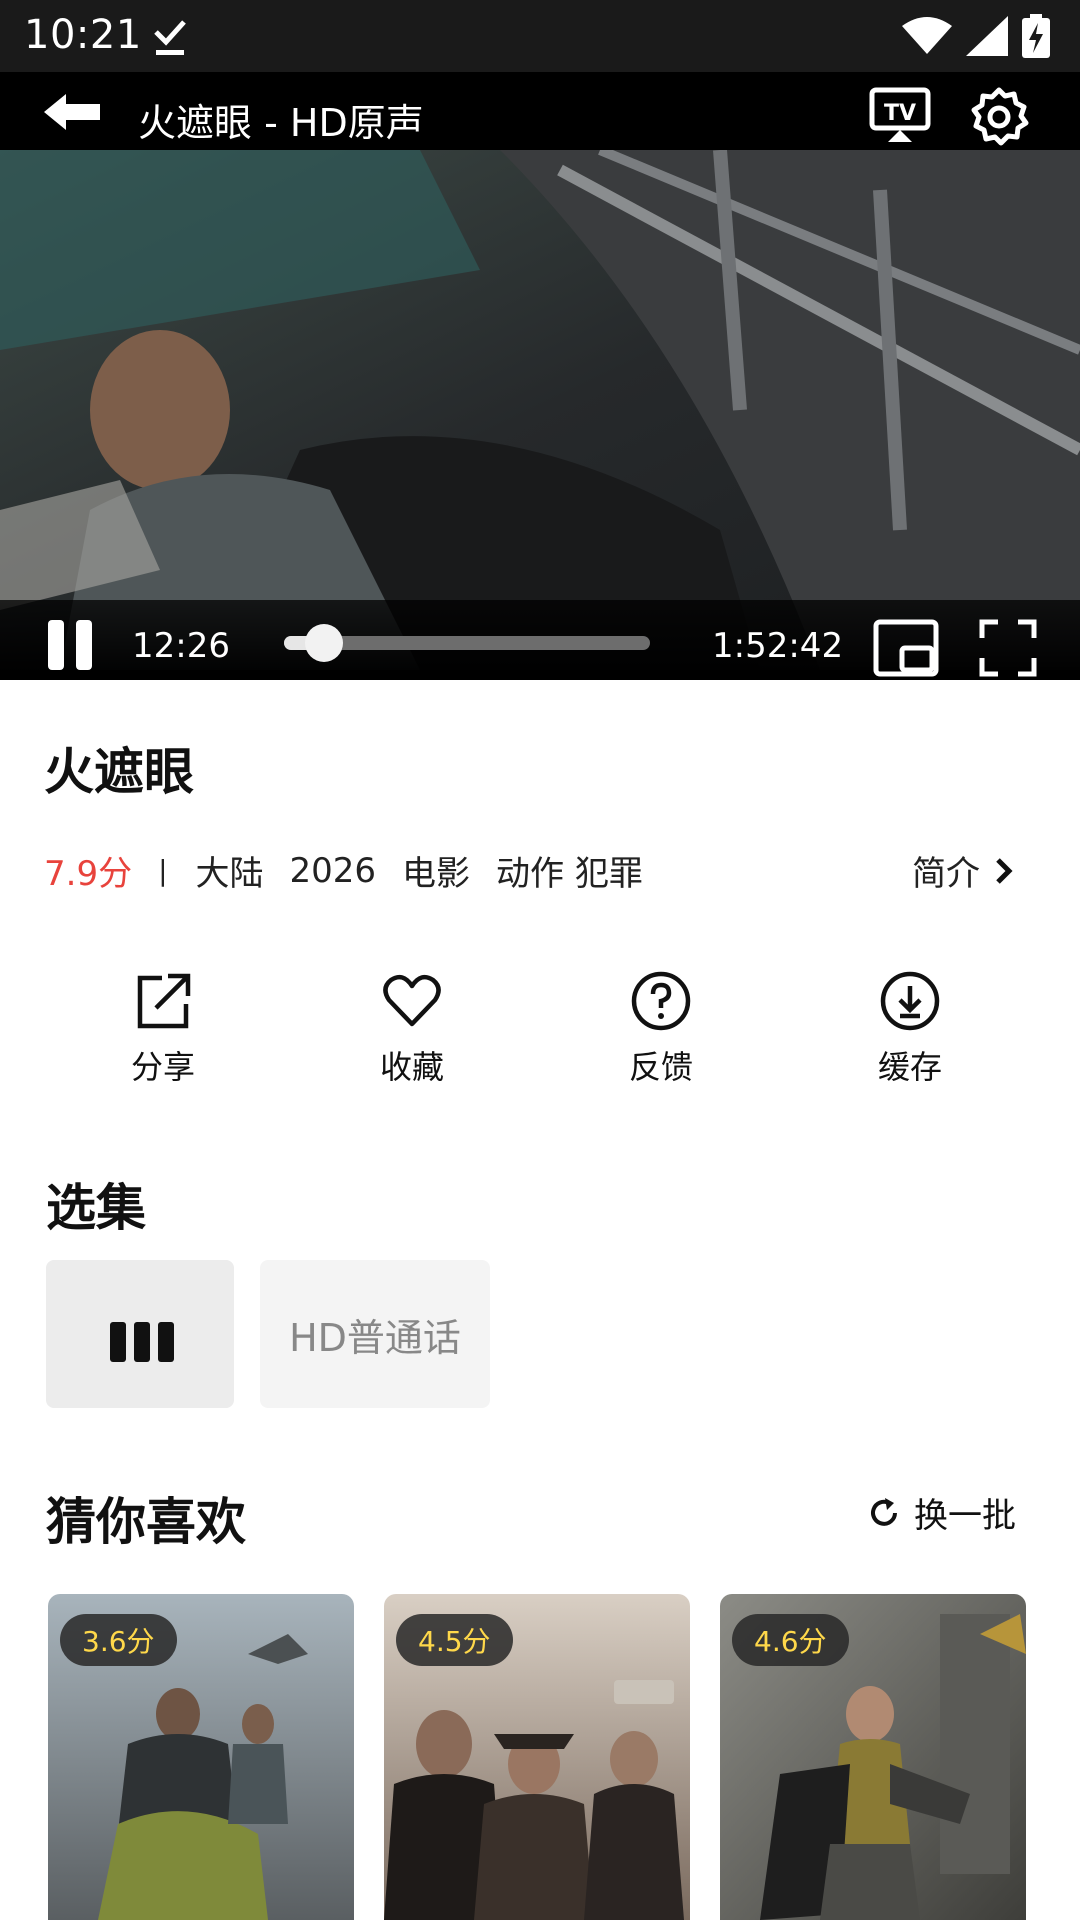 The image size is (1080, 1920). Describe the element at coordinates (88, 874) in the screenshot. I see `movie-score: 7.9分` at that location.